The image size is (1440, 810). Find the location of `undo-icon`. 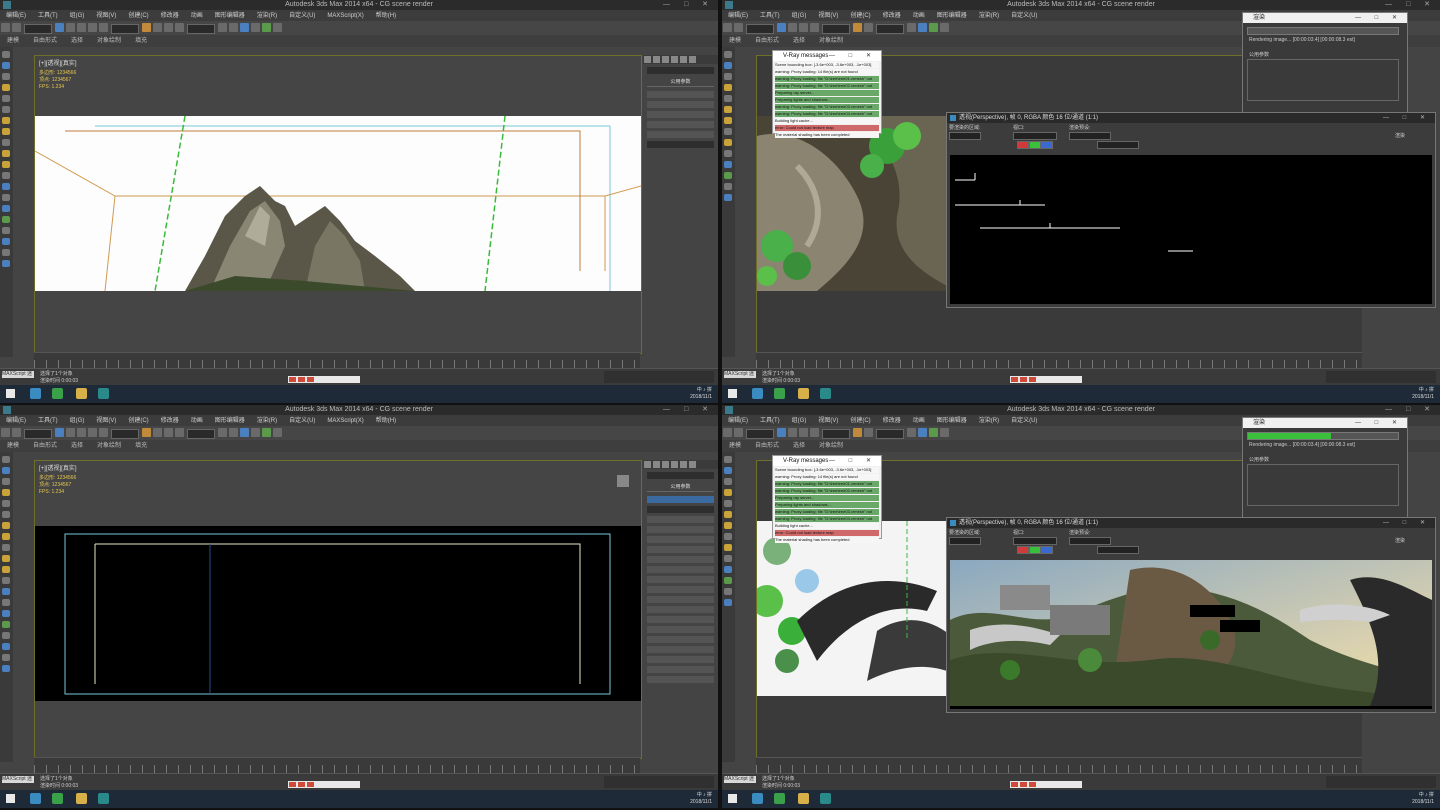

undo-icon is located at coordinates (5, 27).